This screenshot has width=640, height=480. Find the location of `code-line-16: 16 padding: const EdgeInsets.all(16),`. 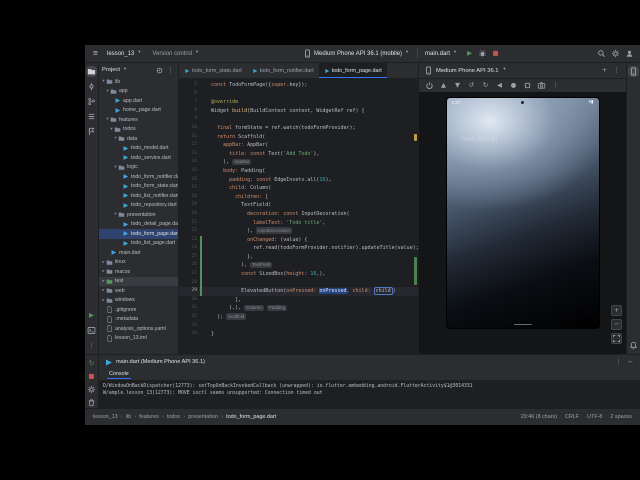

code-line-16: 16 padding: const EdgeInsets.all(16), is located at coordinates (298, 180).